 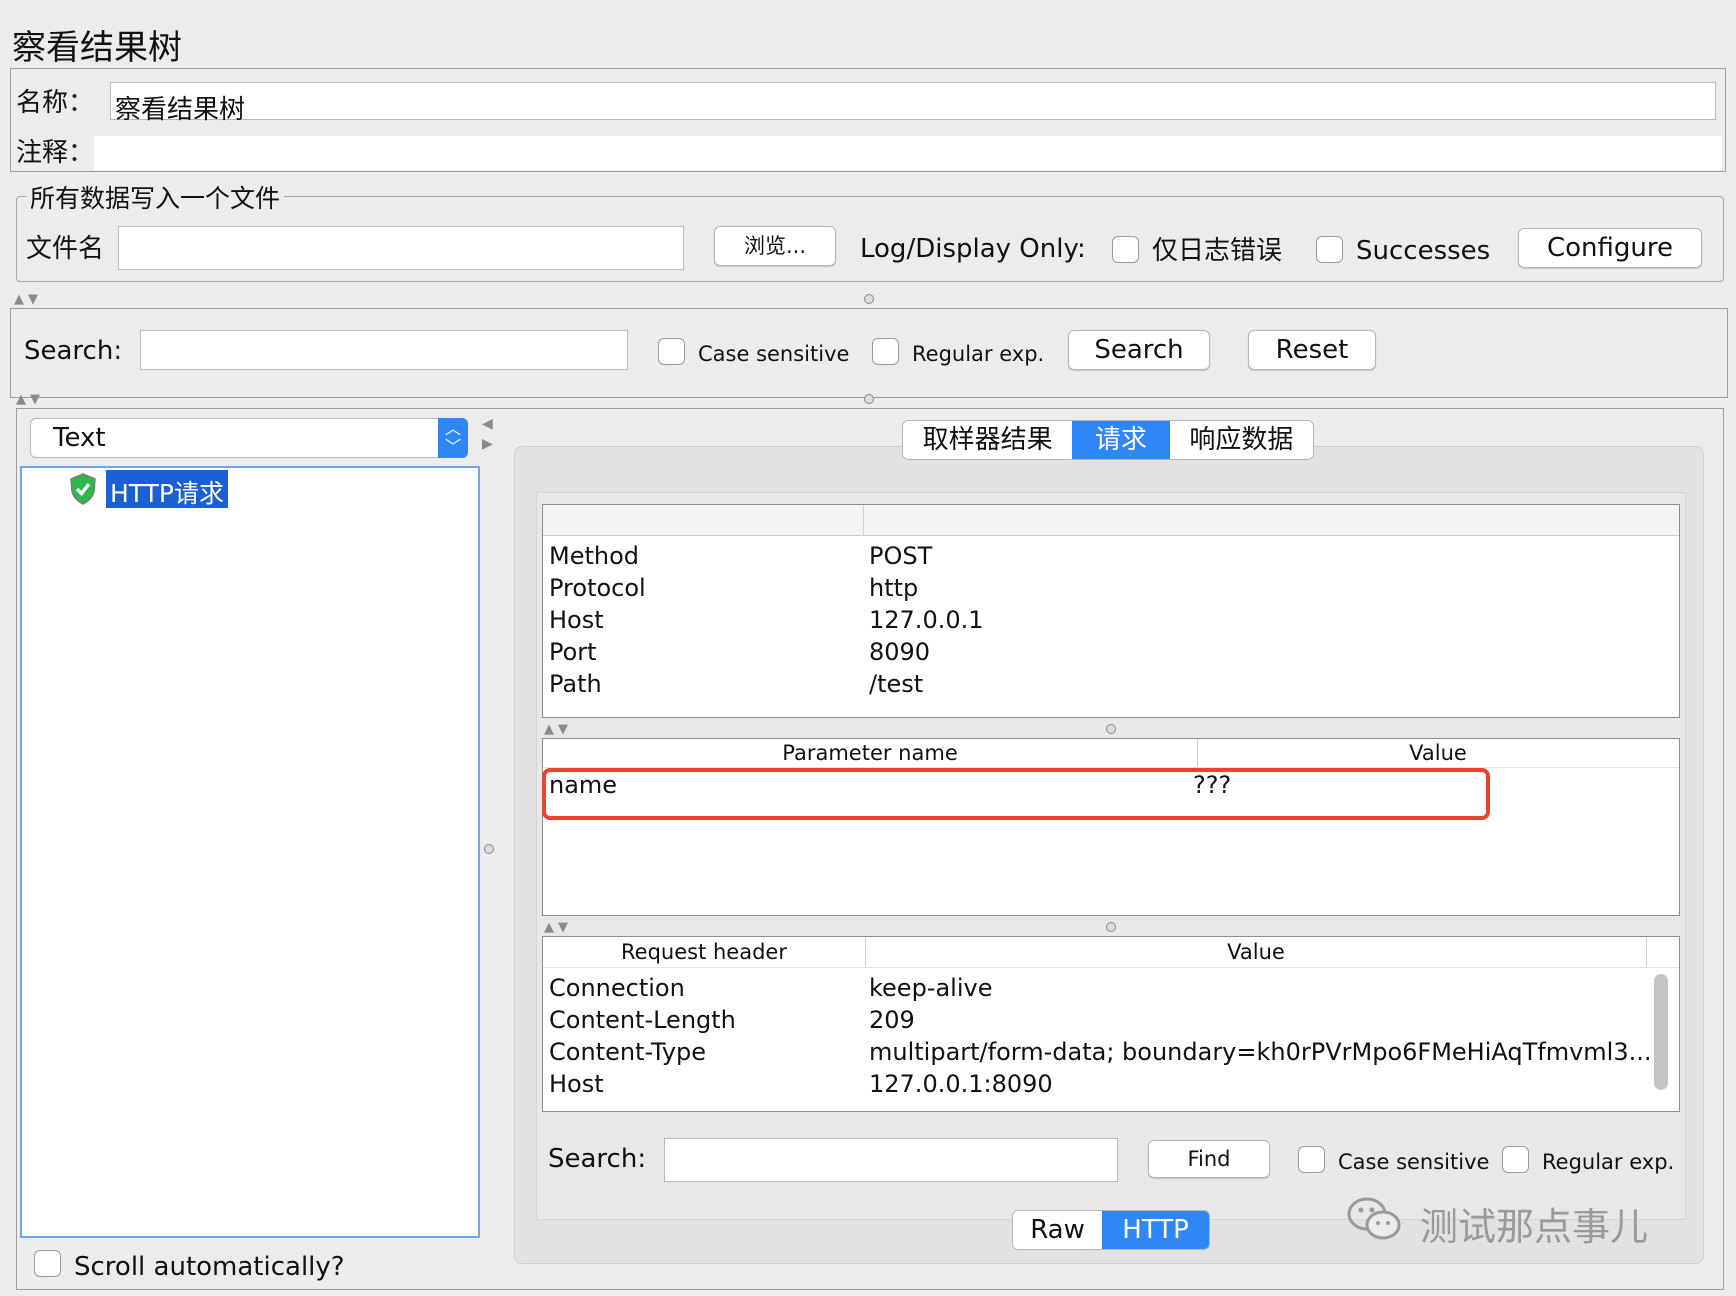 I want to click on find-search-input, so click(x=891, y=1160).